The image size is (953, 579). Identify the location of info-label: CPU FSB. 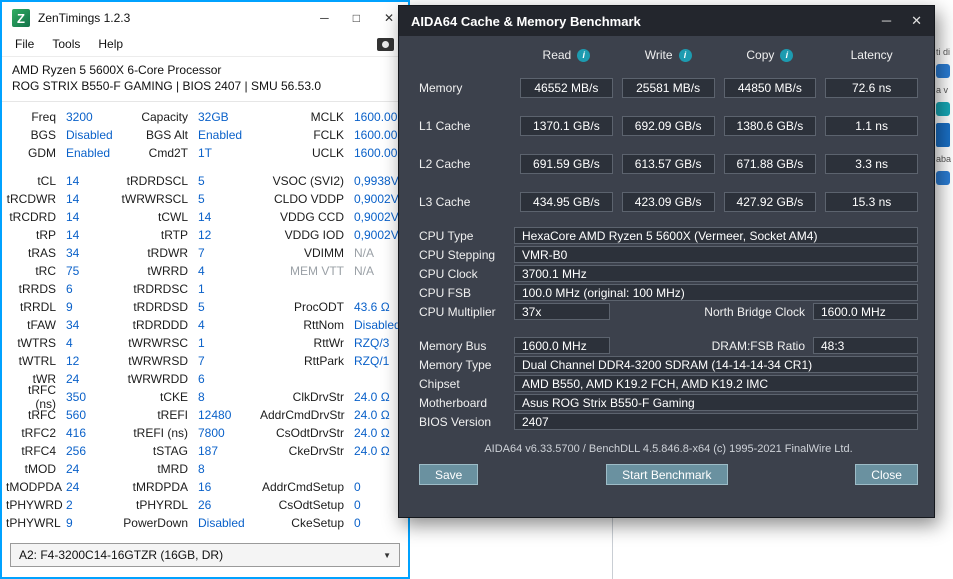
(445, 292).